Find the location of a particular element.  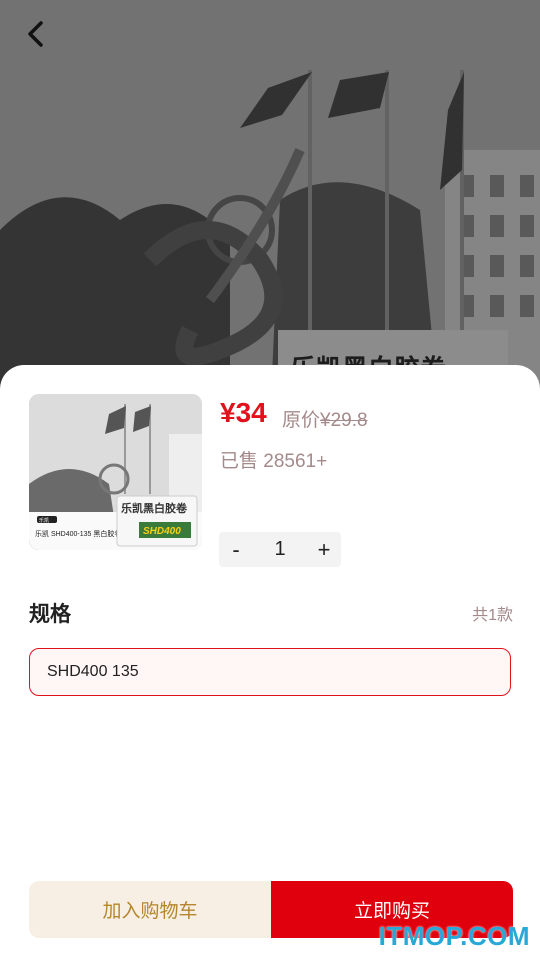

product-price: ¥34 is located at coordinates (243, 412).